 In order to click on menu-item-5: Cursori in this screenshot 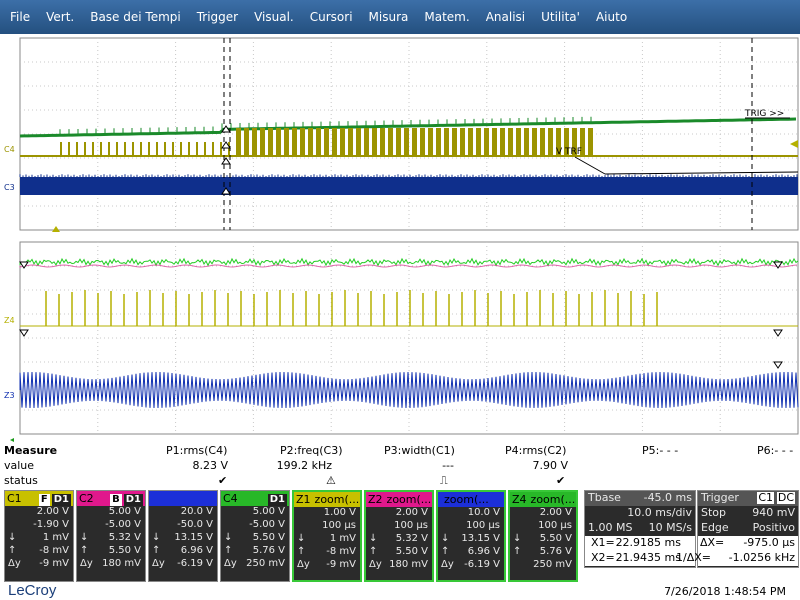, I will do `click(331, 17)`.